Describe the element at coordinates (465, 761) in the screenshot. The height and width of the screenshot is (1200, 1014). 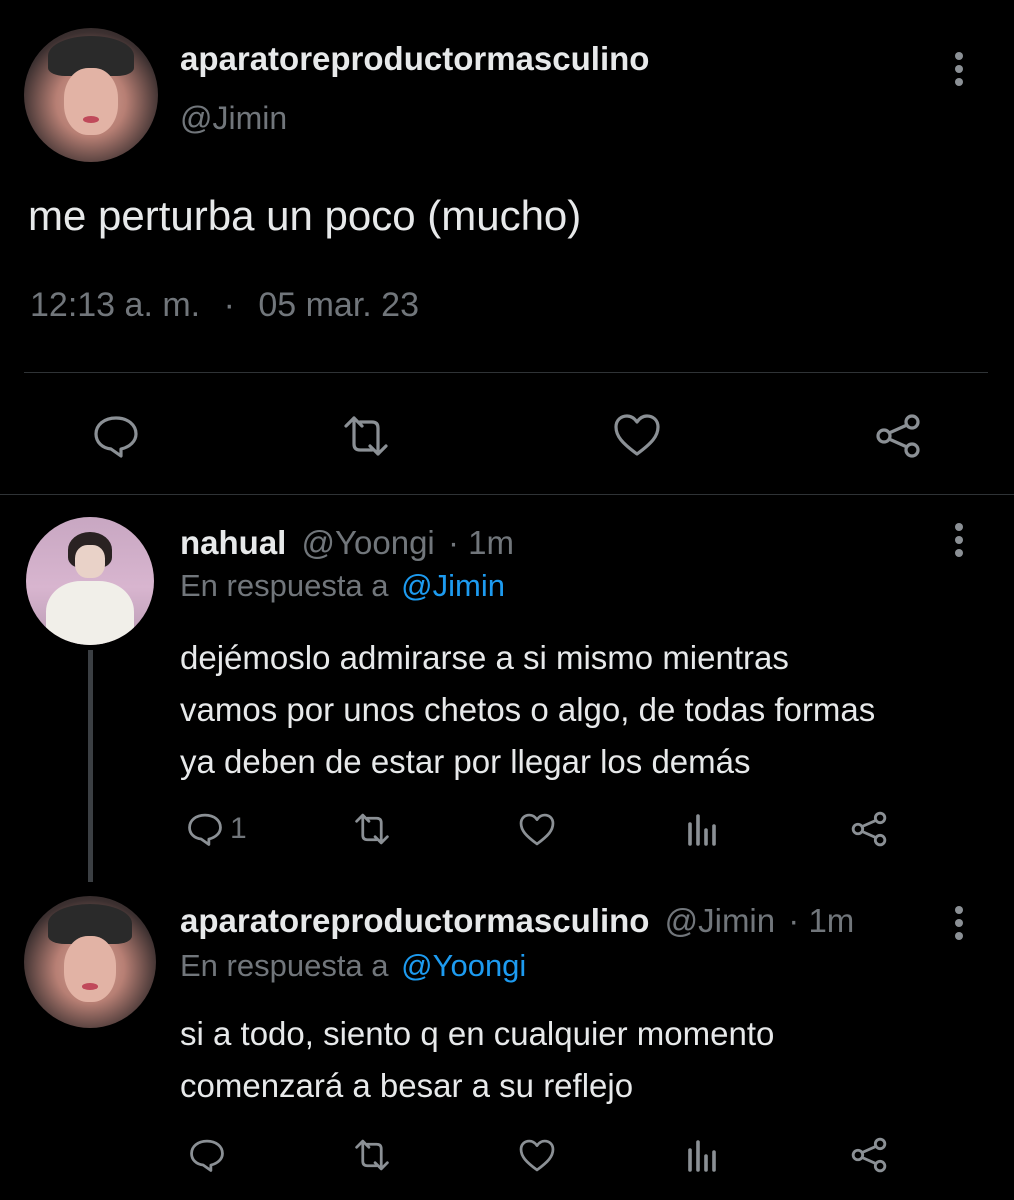
I see `reply-text-line: ya deben de estar por llegar los demás` at that location.